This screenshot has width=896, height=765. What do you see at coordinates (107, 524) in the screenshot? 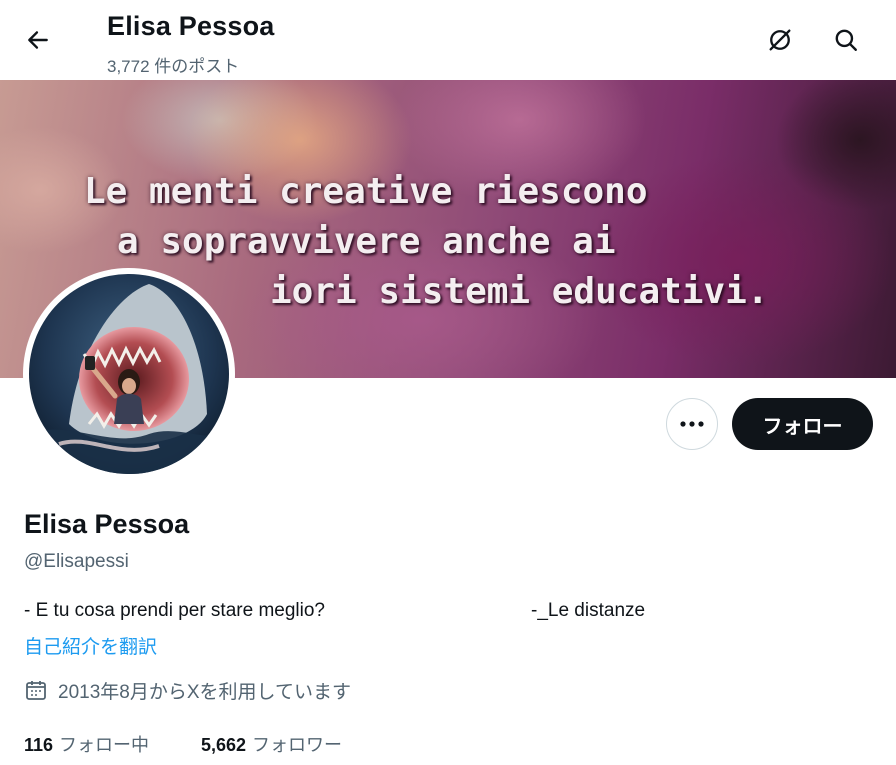
I see `profile-name: Elisa Pessoa` at bounding box center [107, 524].